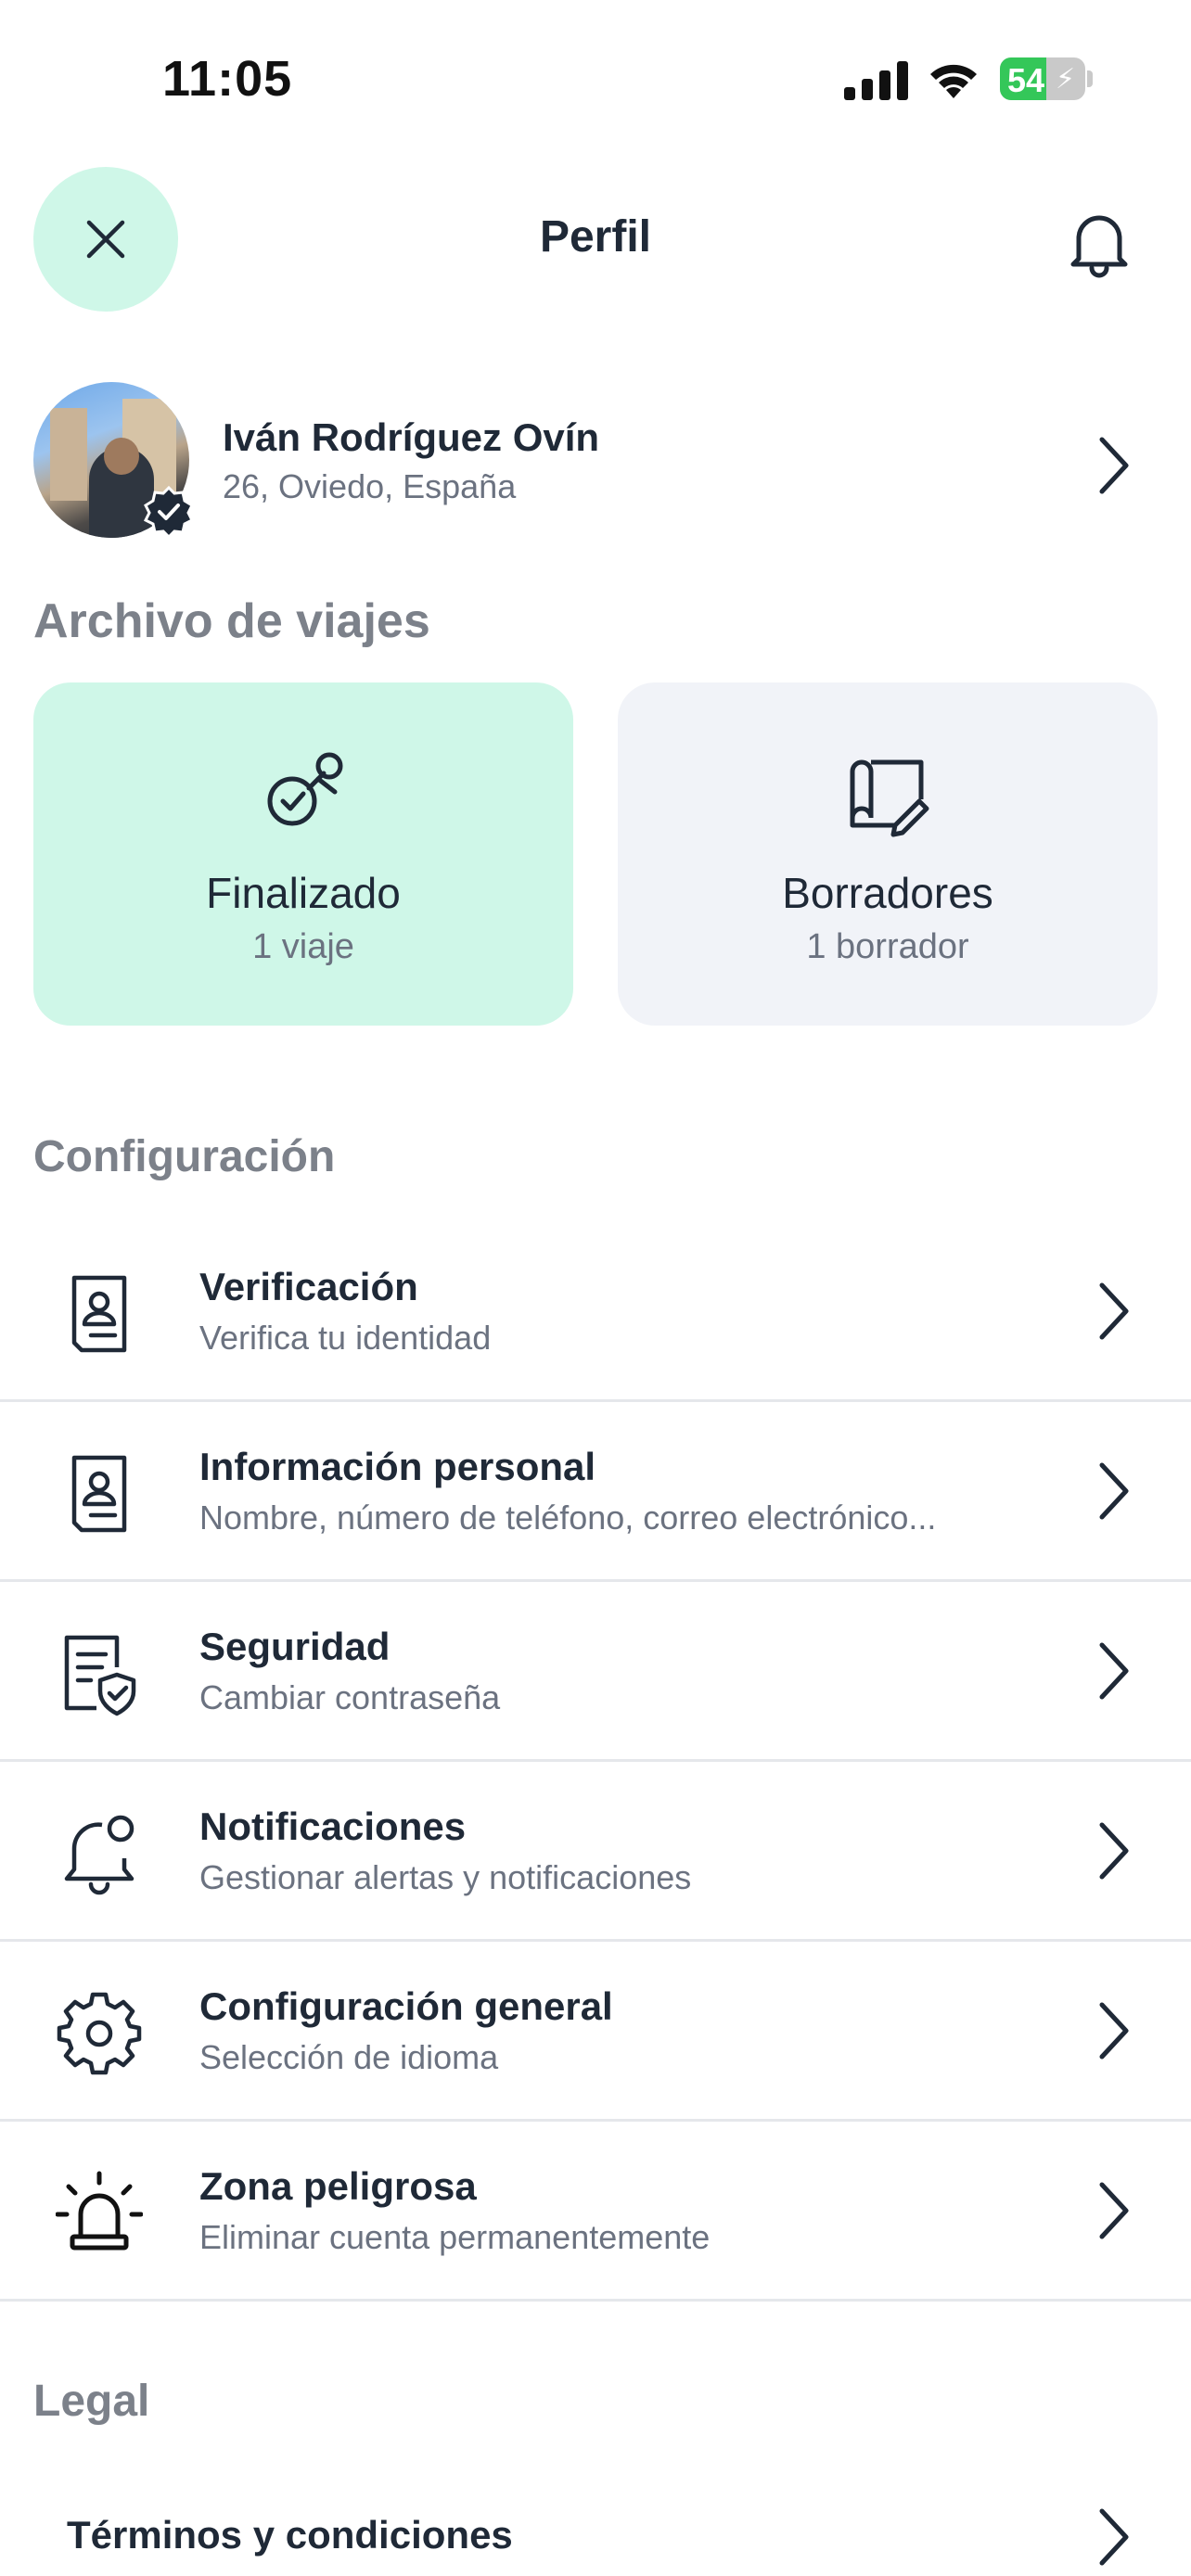 This screenshot has width=1191, height=2576. What do you see at coordinates (889, 798) in the screenshot?
I see `map-edit-icon` at bounding box center [889, 798].